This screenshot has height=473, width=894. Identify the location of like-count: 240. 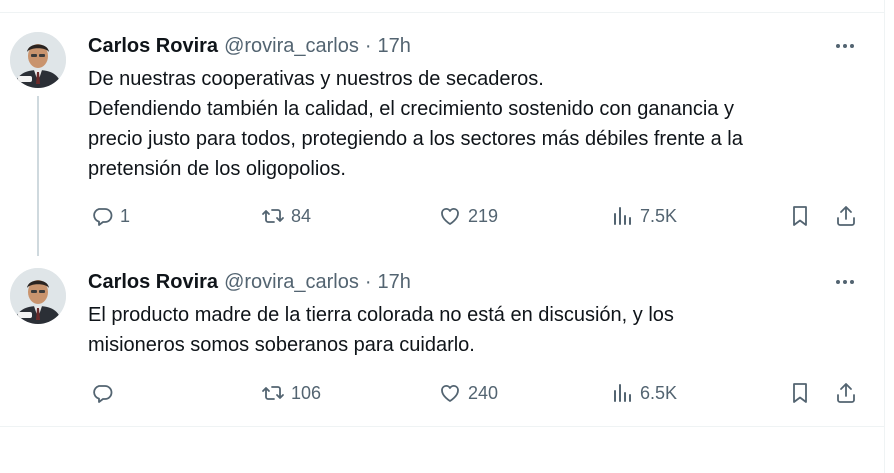
(483, 392).